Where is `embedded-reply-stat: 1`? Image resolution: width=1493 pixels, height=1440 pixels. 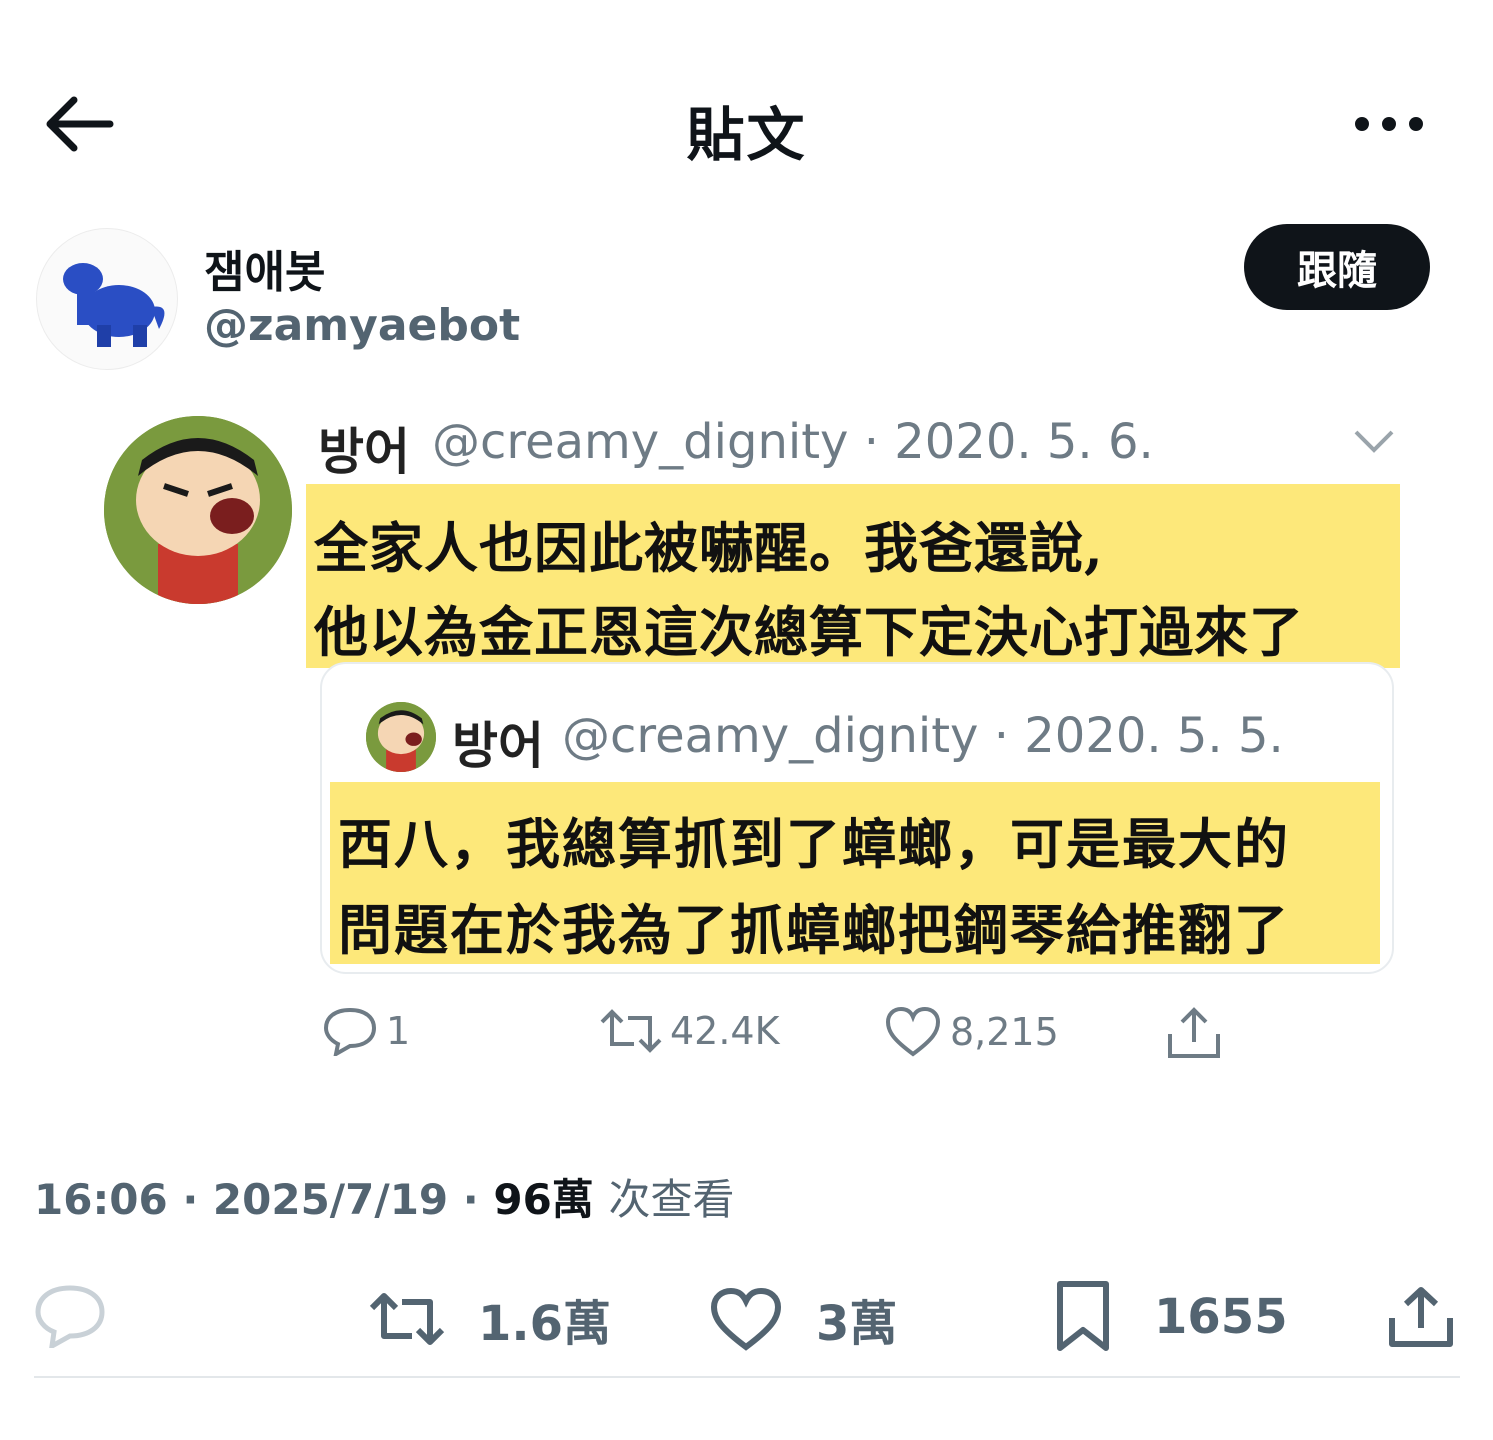
embedded-reply-stat: 1 is located at coordinates (366, 1031).